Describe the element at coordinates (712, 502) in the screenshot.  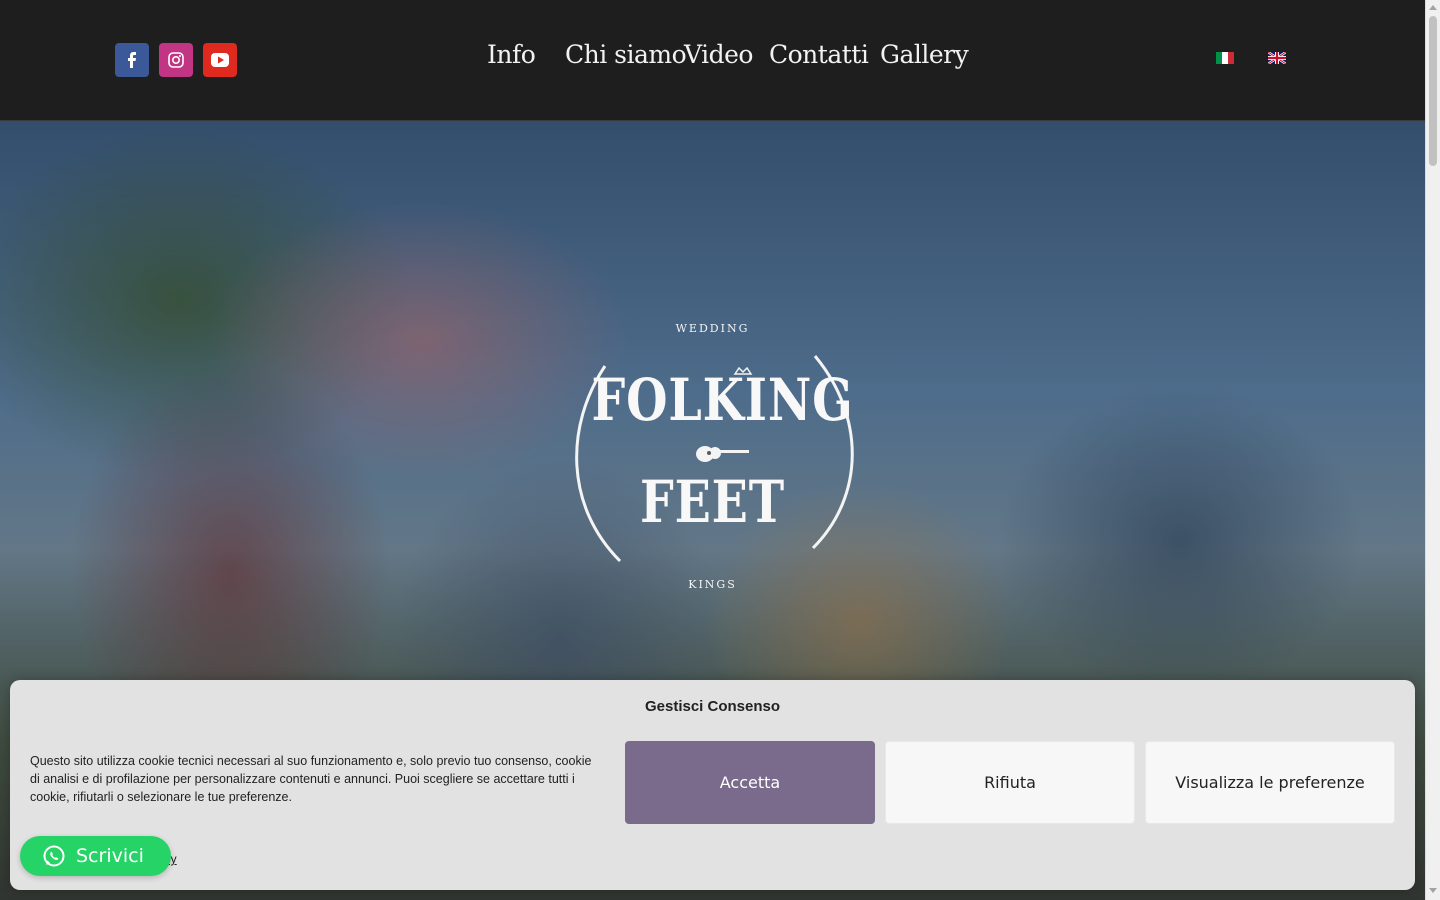
I see `logo-feet-text: FEET` at that location.